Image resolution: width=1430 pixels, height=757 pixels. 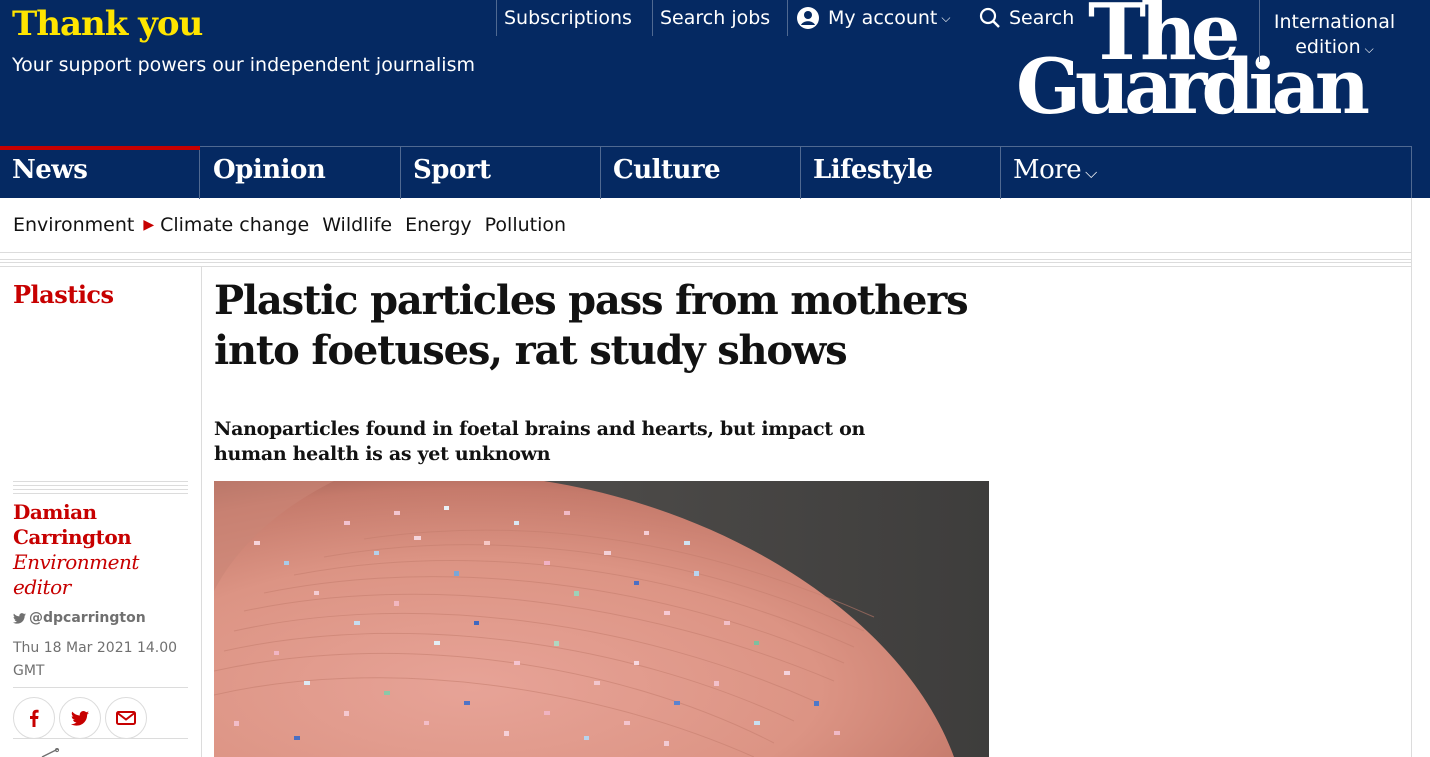 What do you see at coordinates (100, 738) in the screenshot?
I see `share-divider-bottom` at bounding box center [100, 738].